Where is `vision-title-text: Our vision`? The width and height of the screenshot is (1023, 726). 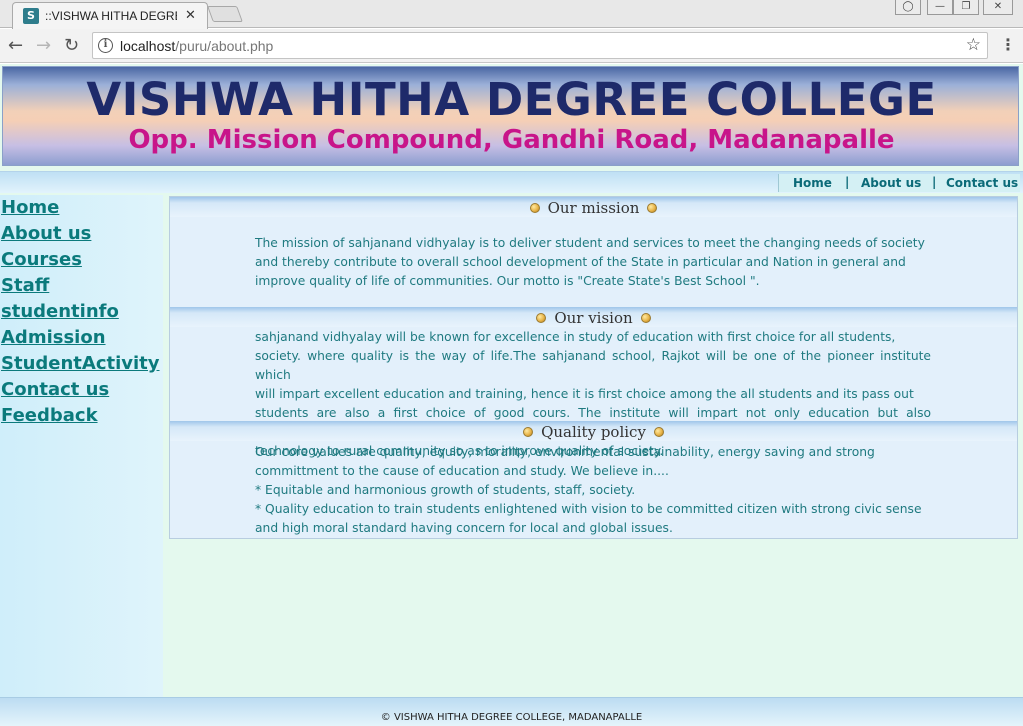 vision-title-text: Our vision is located at coordinates (593, 318).